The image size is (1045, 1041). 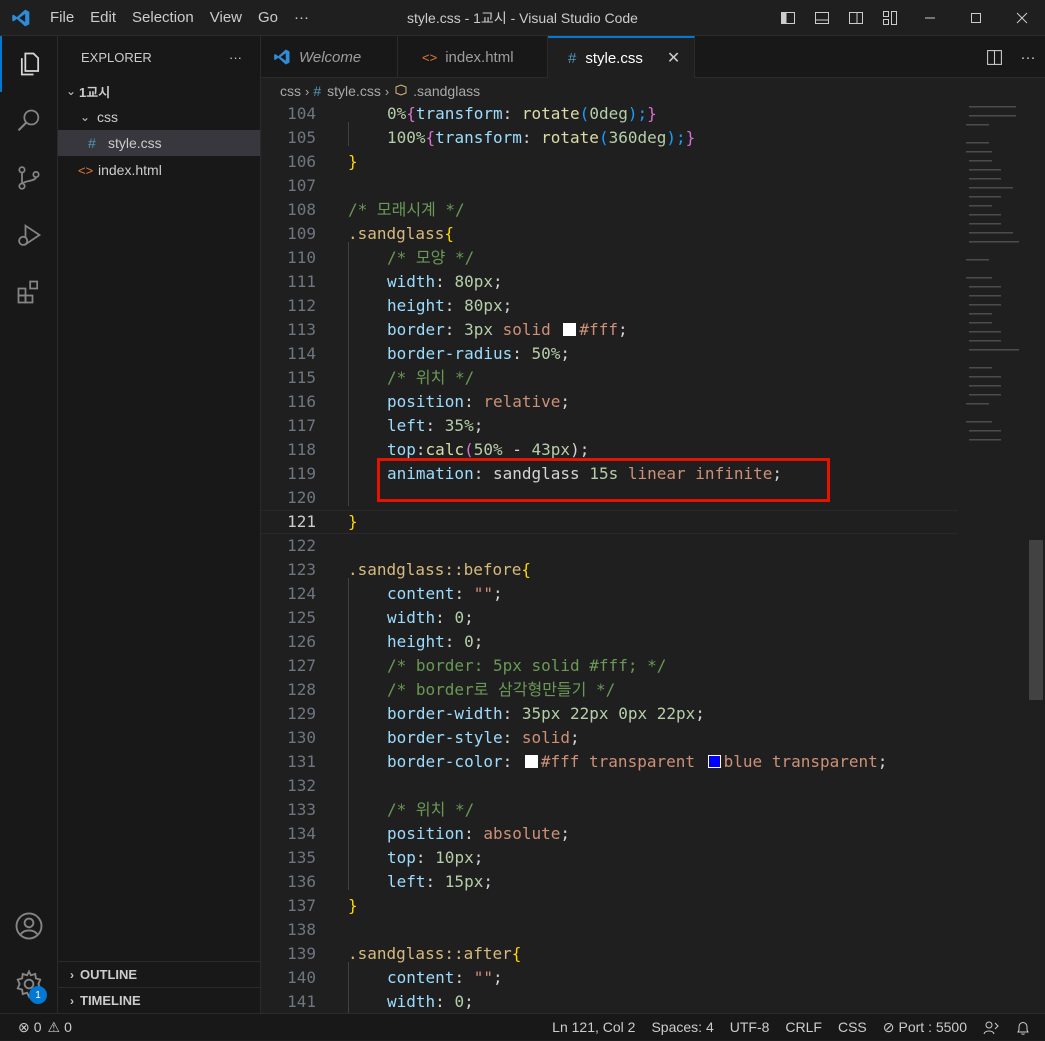 What do you see at coordinates (411, 281) in the screenshot?
I see `code-token: width` at bounding box center [411, 281].